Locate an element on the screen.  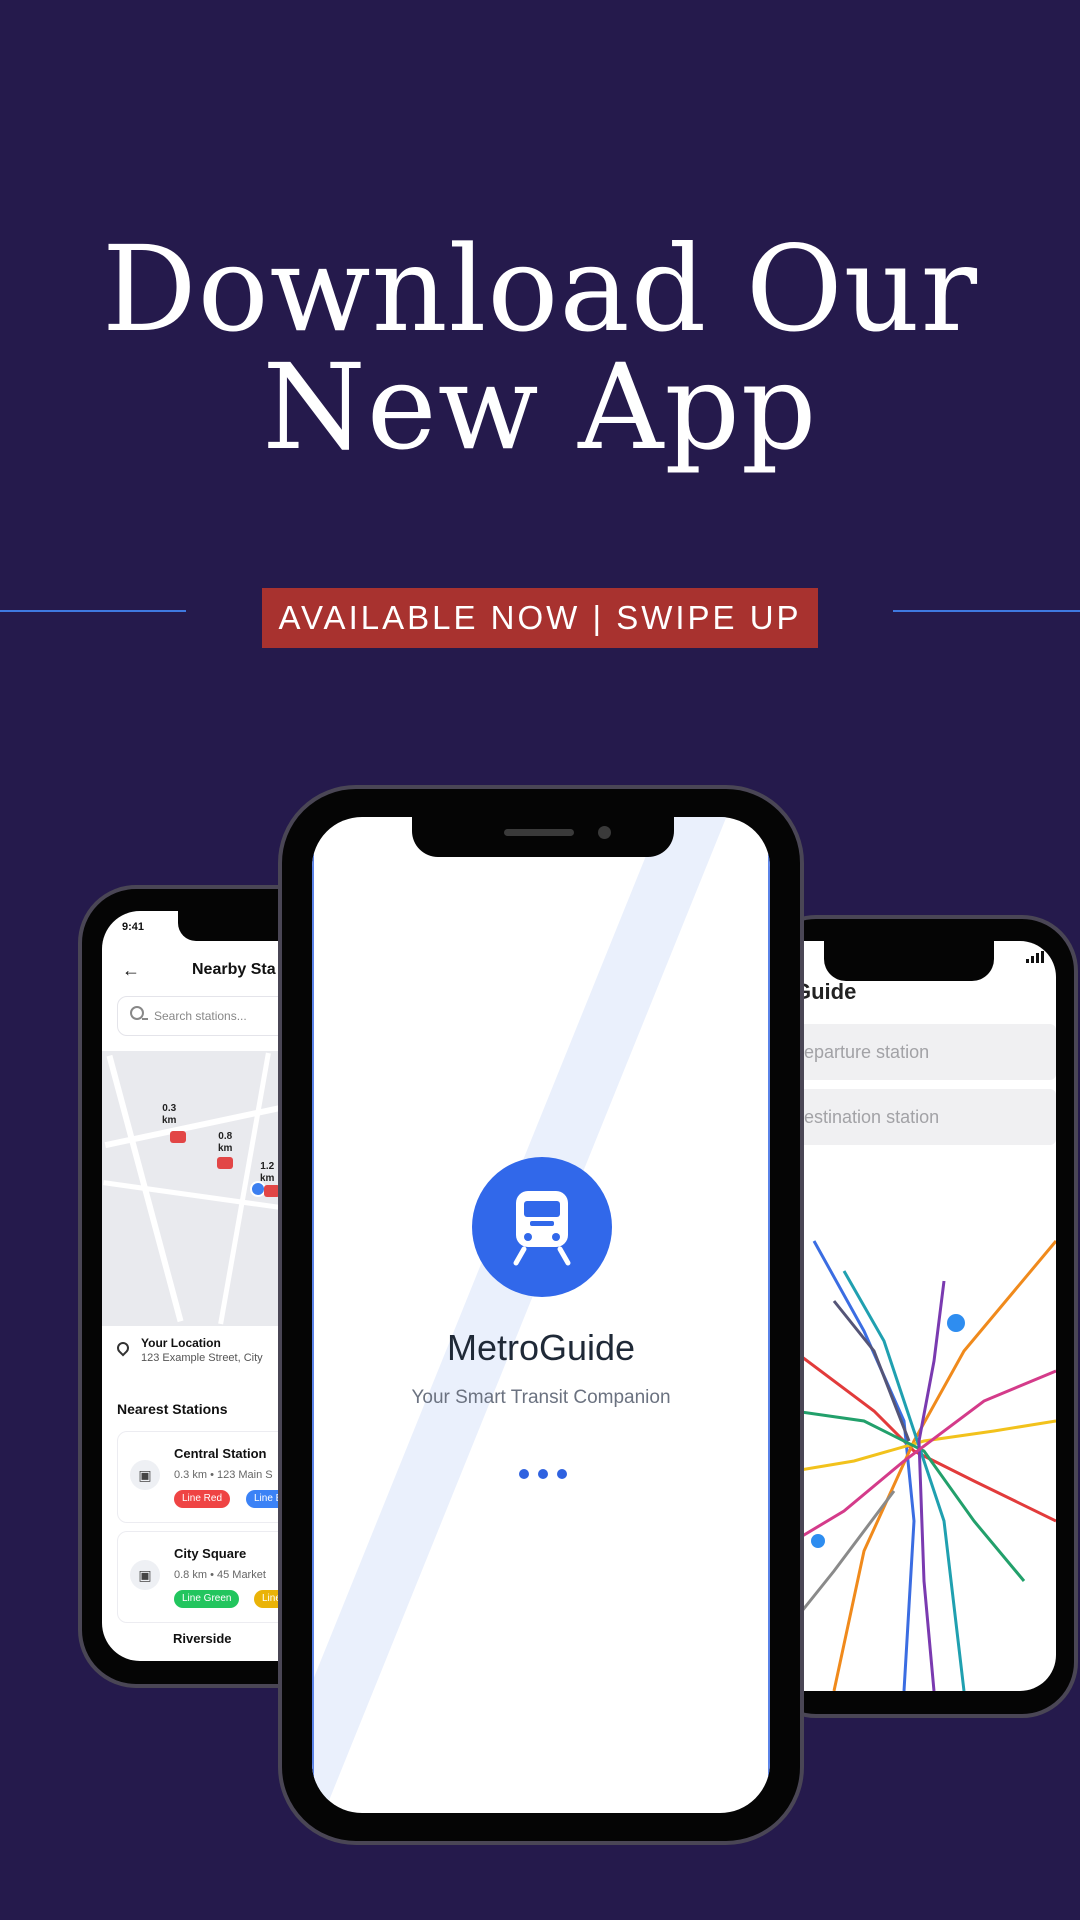
departure-input: departure station is located at coordinates (925, 1052).